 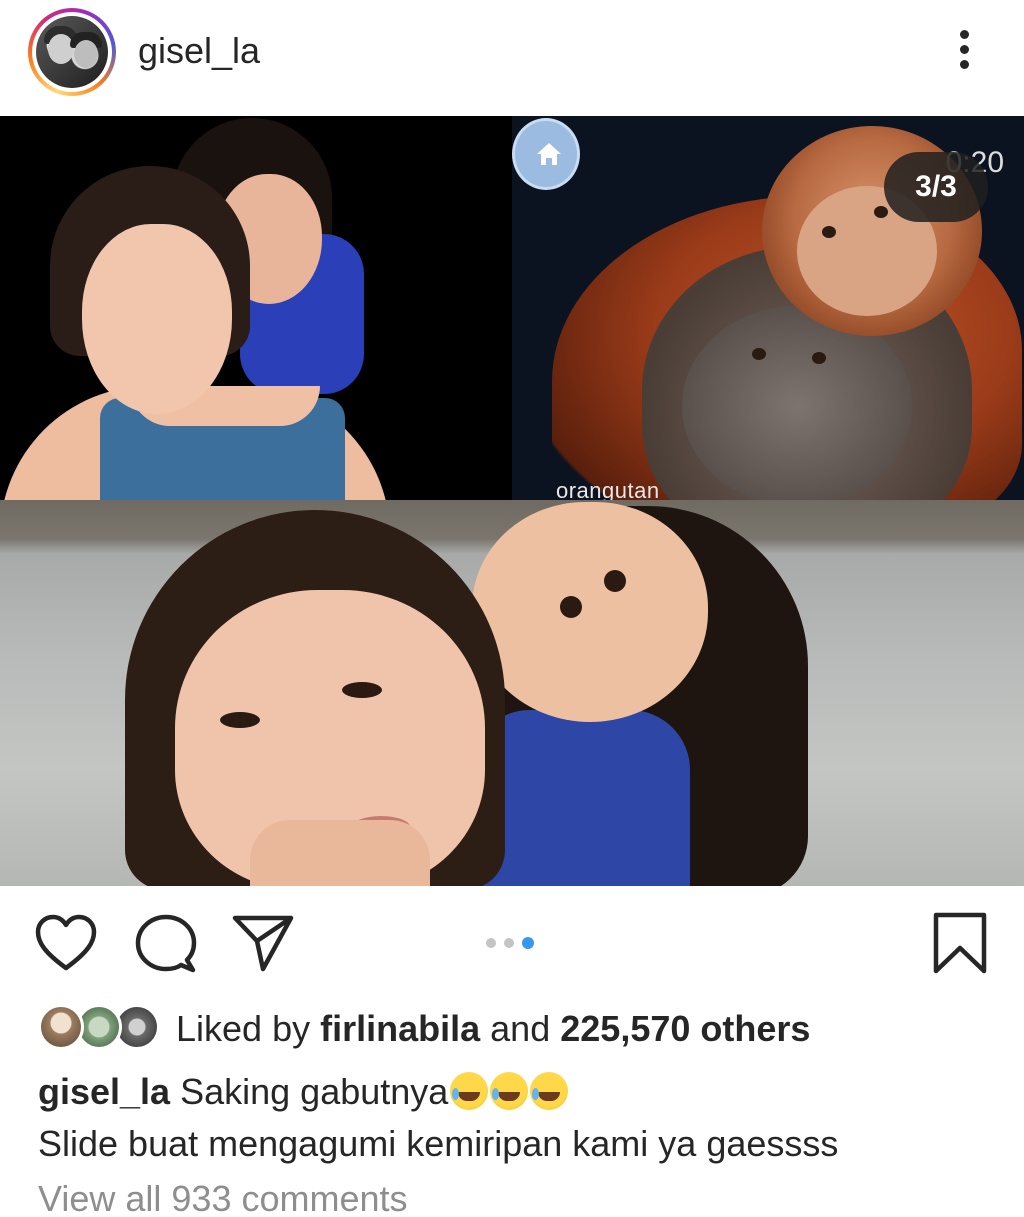 I want to click on carousel-indicator, so click(x=514, y=941).